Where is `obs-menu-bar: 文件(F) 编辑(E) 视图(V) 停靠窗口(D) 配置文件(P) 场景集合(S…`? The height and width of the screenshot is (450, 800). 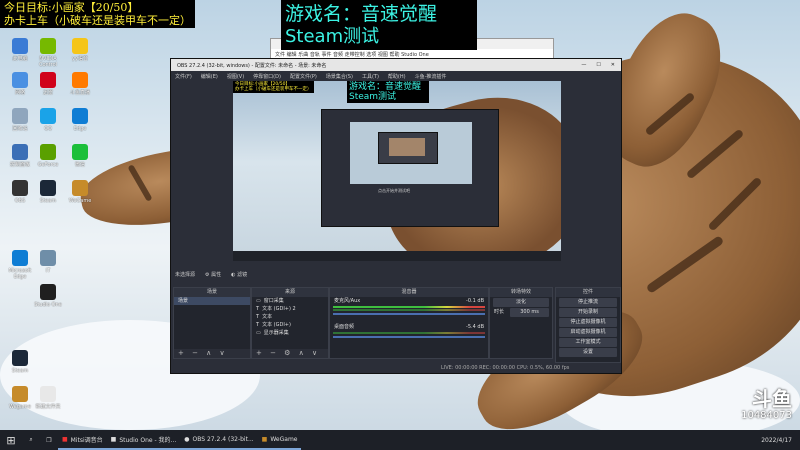 obs-menu-bar: 文件(F) 编辑(E) 视图(V) 停靠窗口(D) 配置文件(P) 场景集合(S… is located at coordinates (396, 75).